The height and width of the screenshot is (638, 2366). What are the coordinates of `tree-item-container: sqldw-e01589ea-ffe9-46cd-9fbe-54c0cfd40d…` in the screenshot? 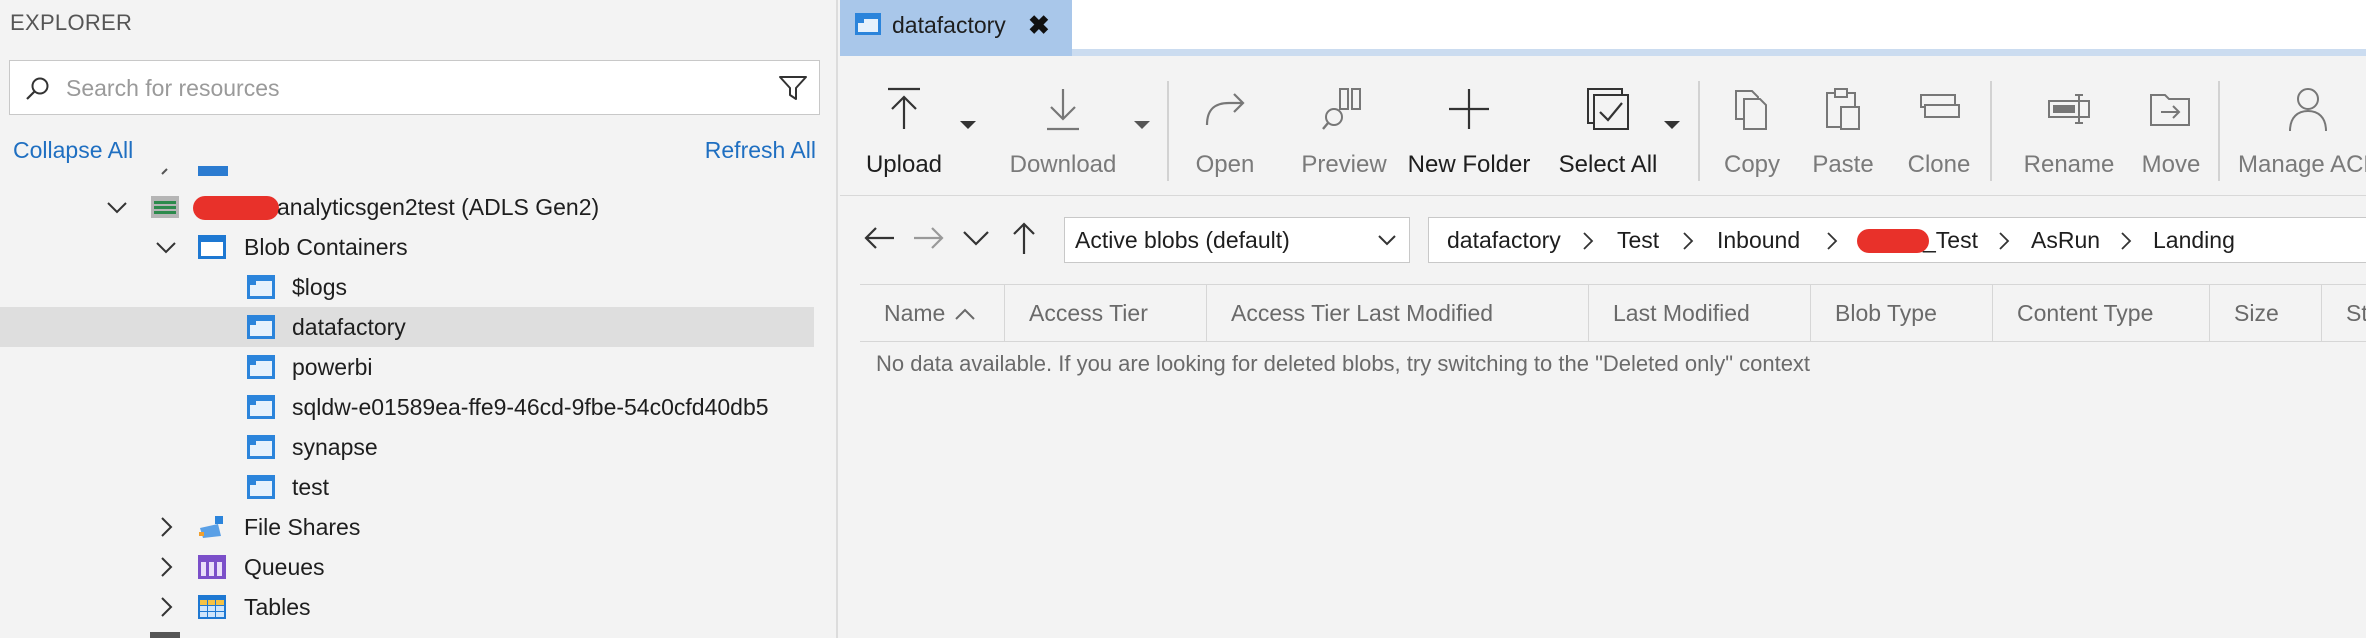 It's located at (407, 407).